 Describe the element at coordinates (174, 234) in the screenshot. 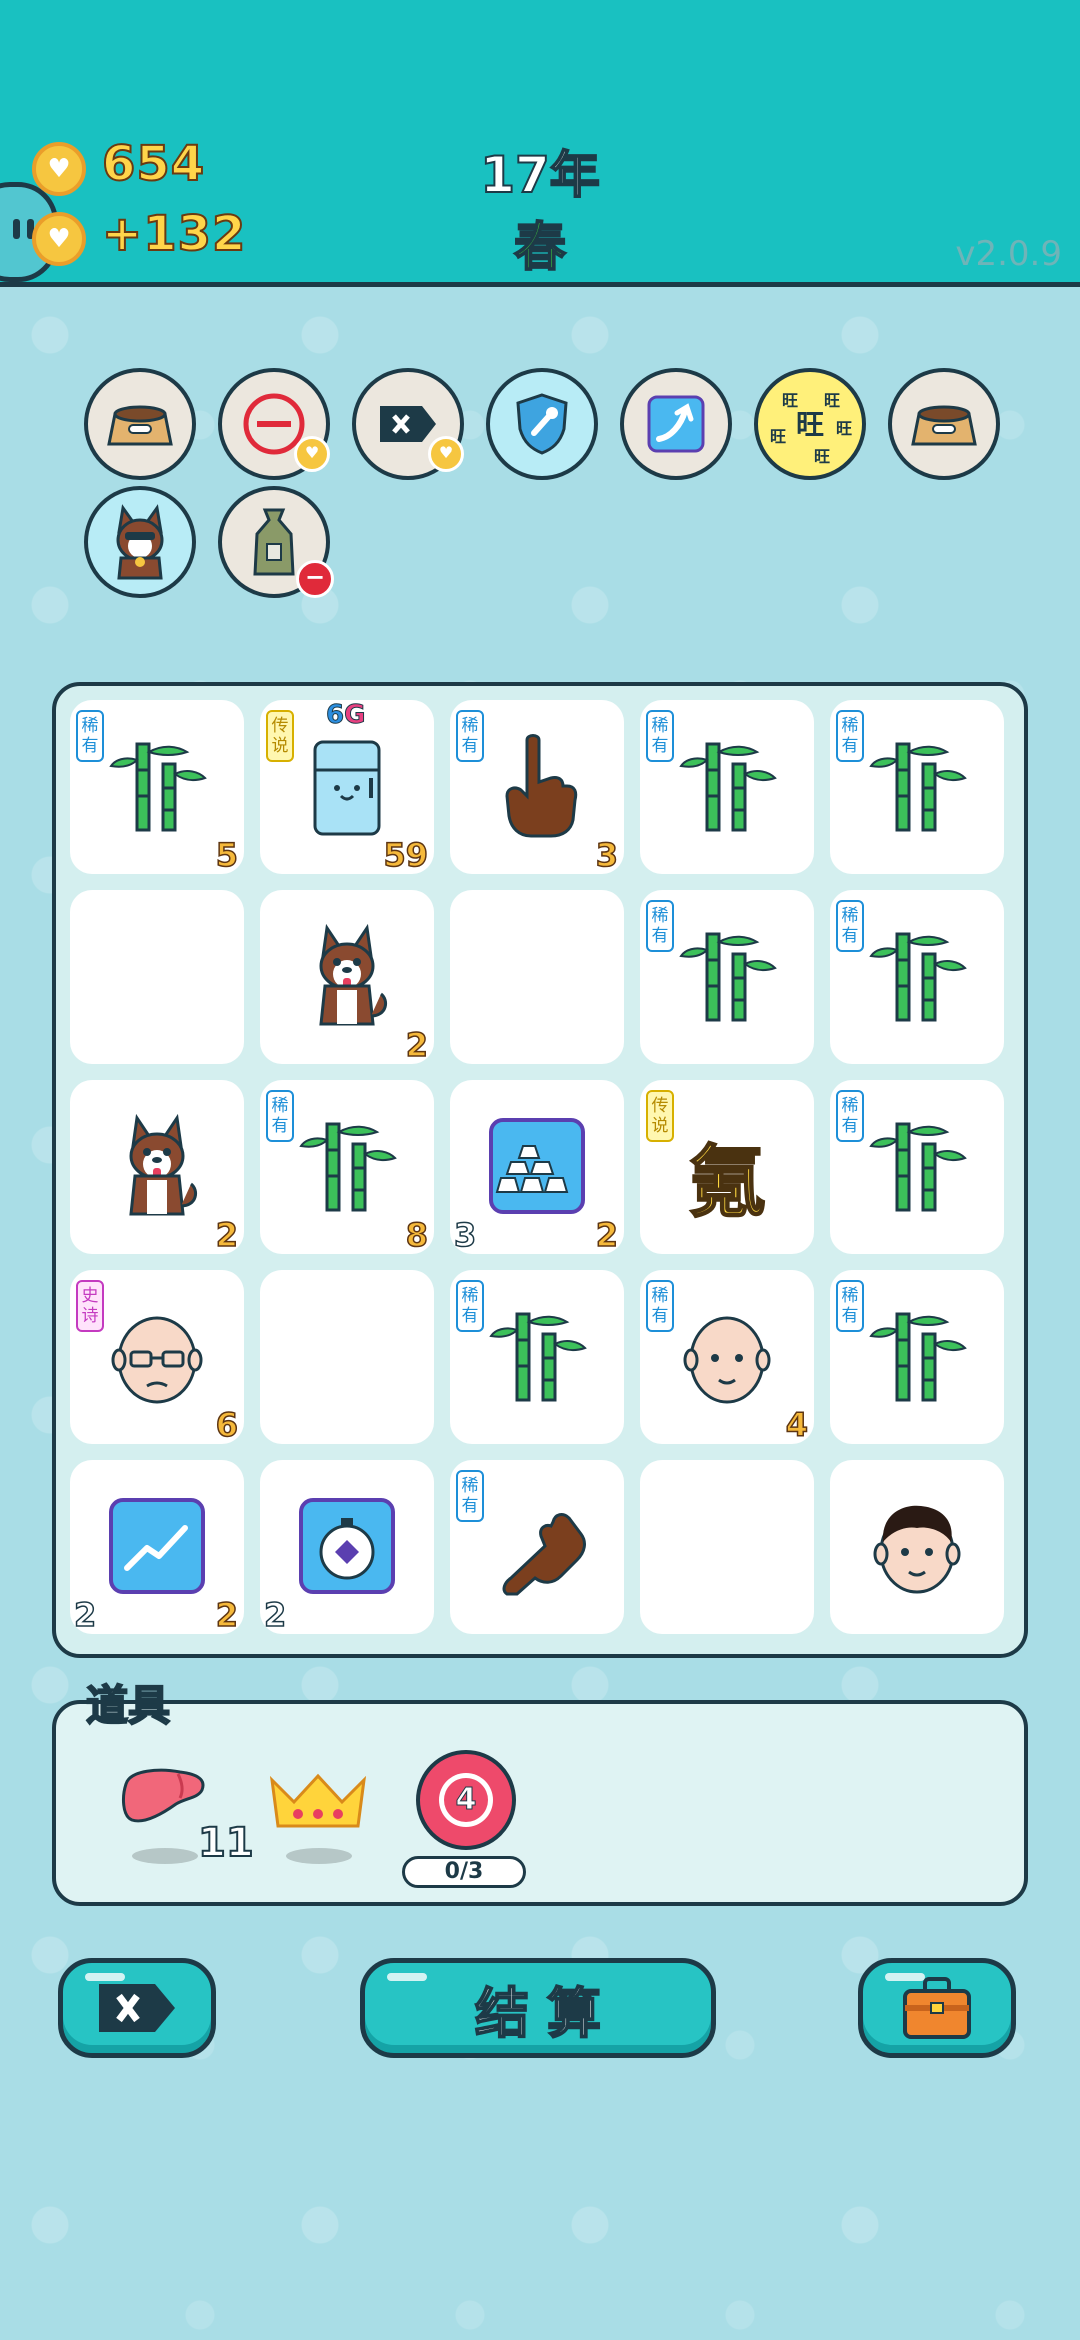

I see `income-amount: +132` at that location.